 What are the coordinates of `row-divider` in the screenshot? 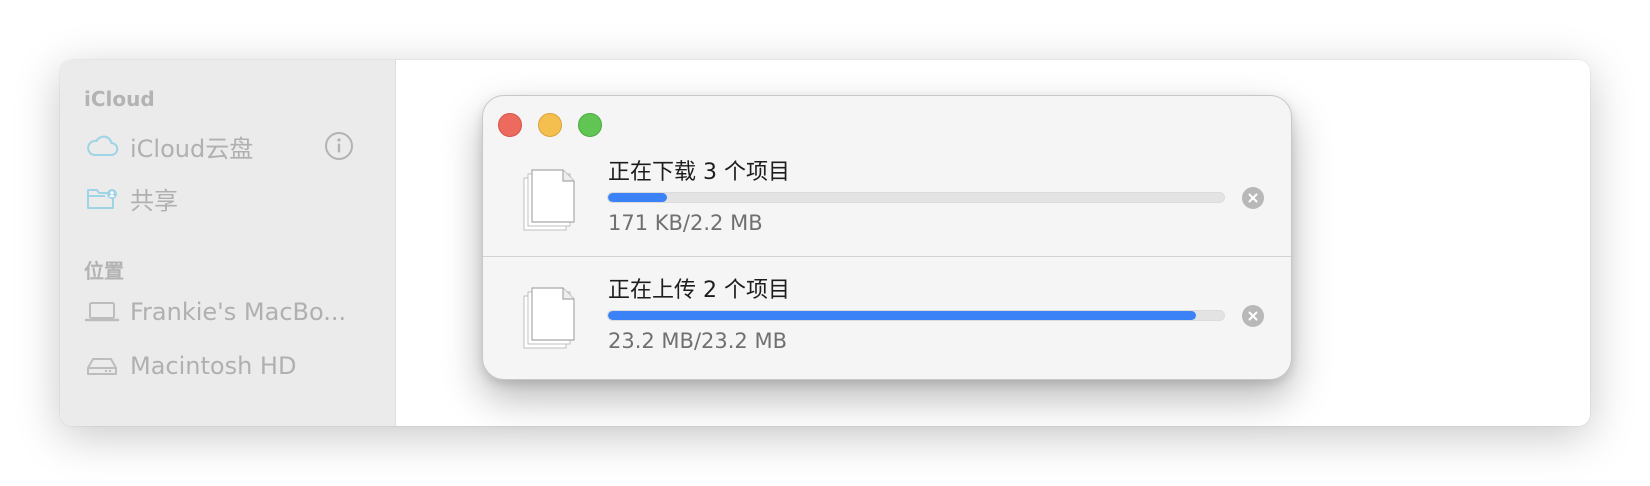 It's located at (887, 256).